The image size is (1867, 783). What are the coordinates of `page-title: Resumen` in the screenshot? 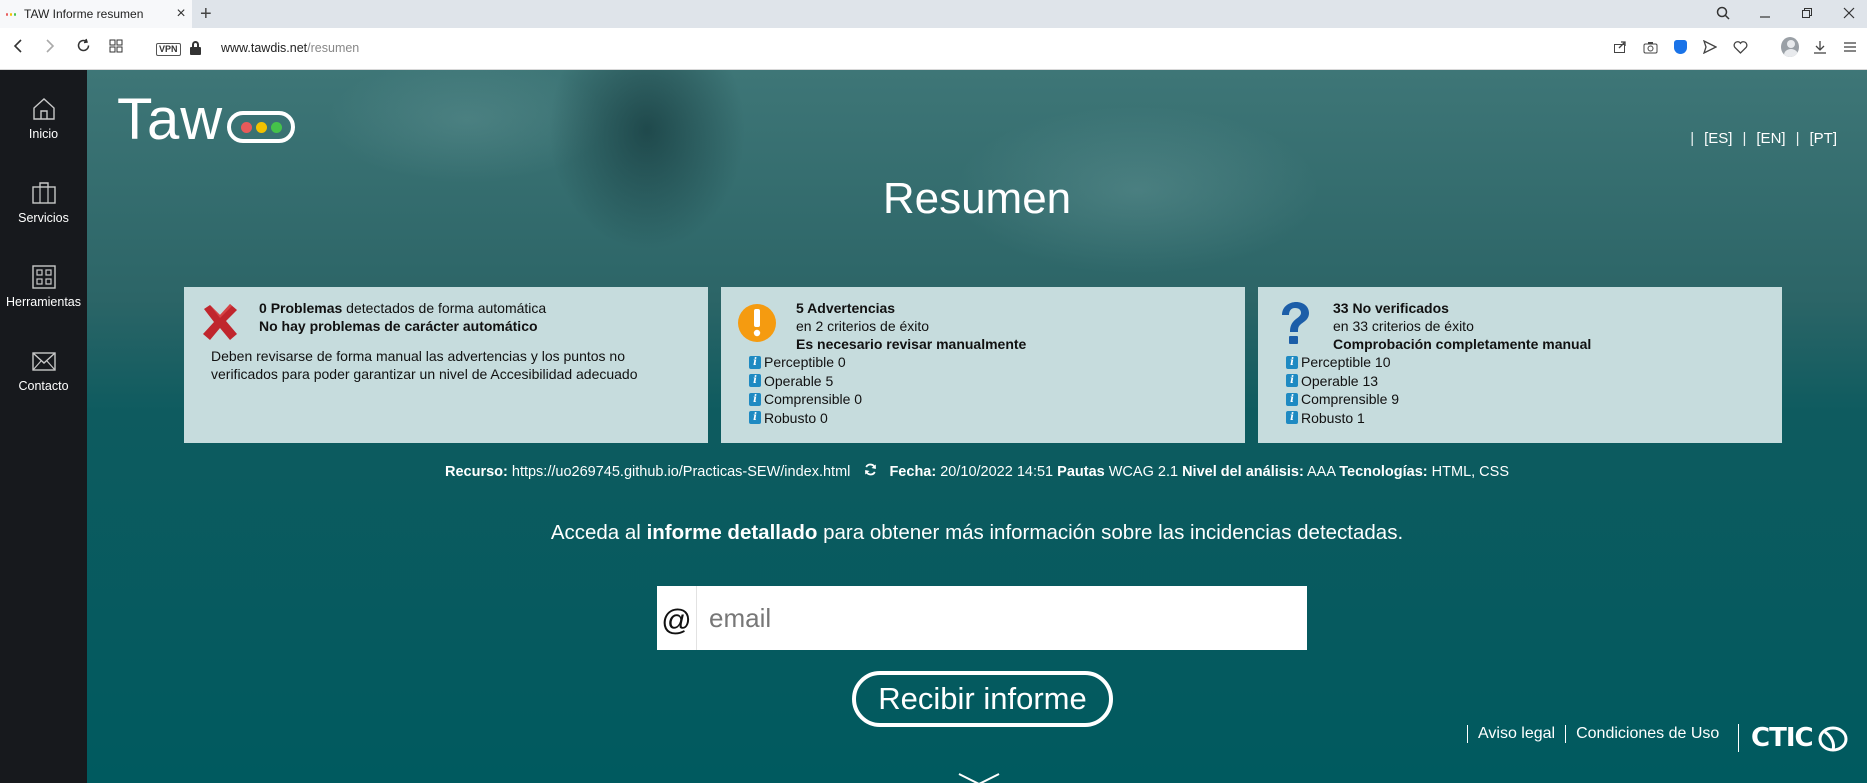 It's located at (977, 198).